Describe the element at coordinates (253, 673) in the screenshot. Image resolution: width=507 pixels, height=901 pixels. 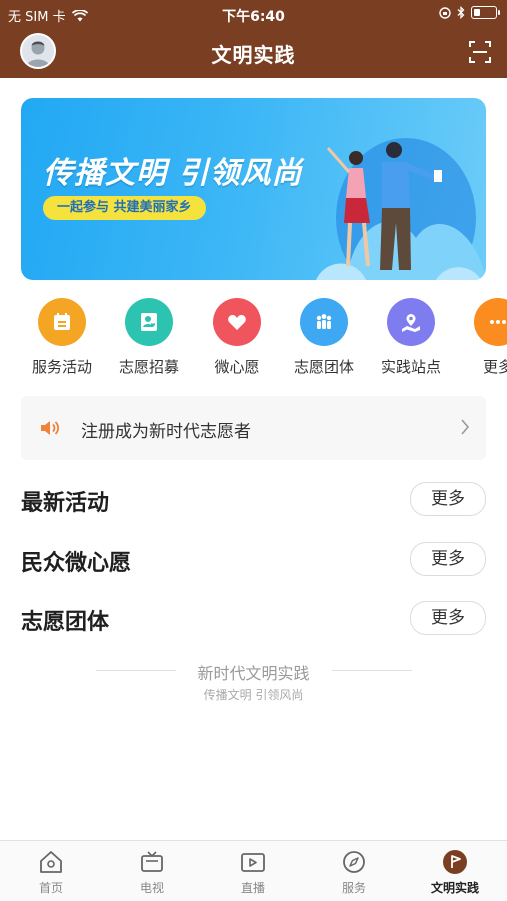
I see `footer-title: 新时代文明实践` at that location.